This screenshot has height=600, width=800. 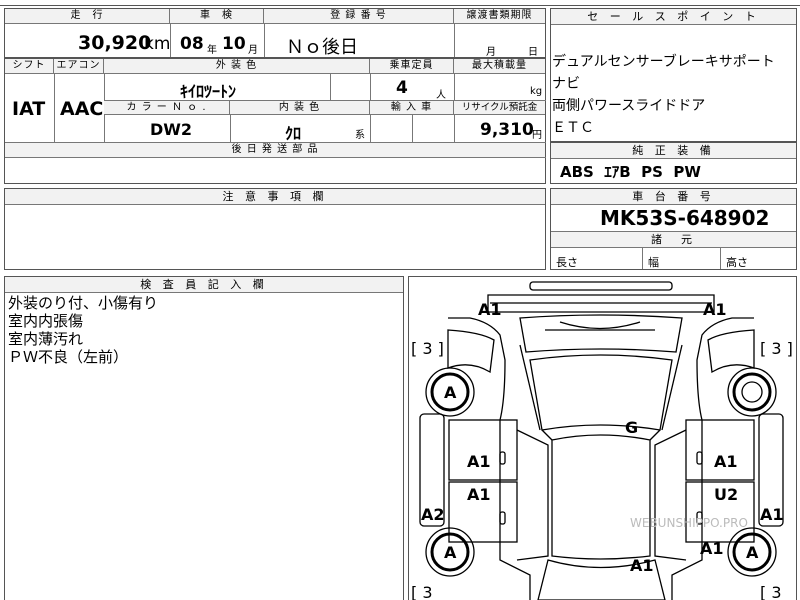 What do you see at coordinates (234, 44) in the screenshot?
I see `inspection-month: 10` at bounding box center [234, 44].